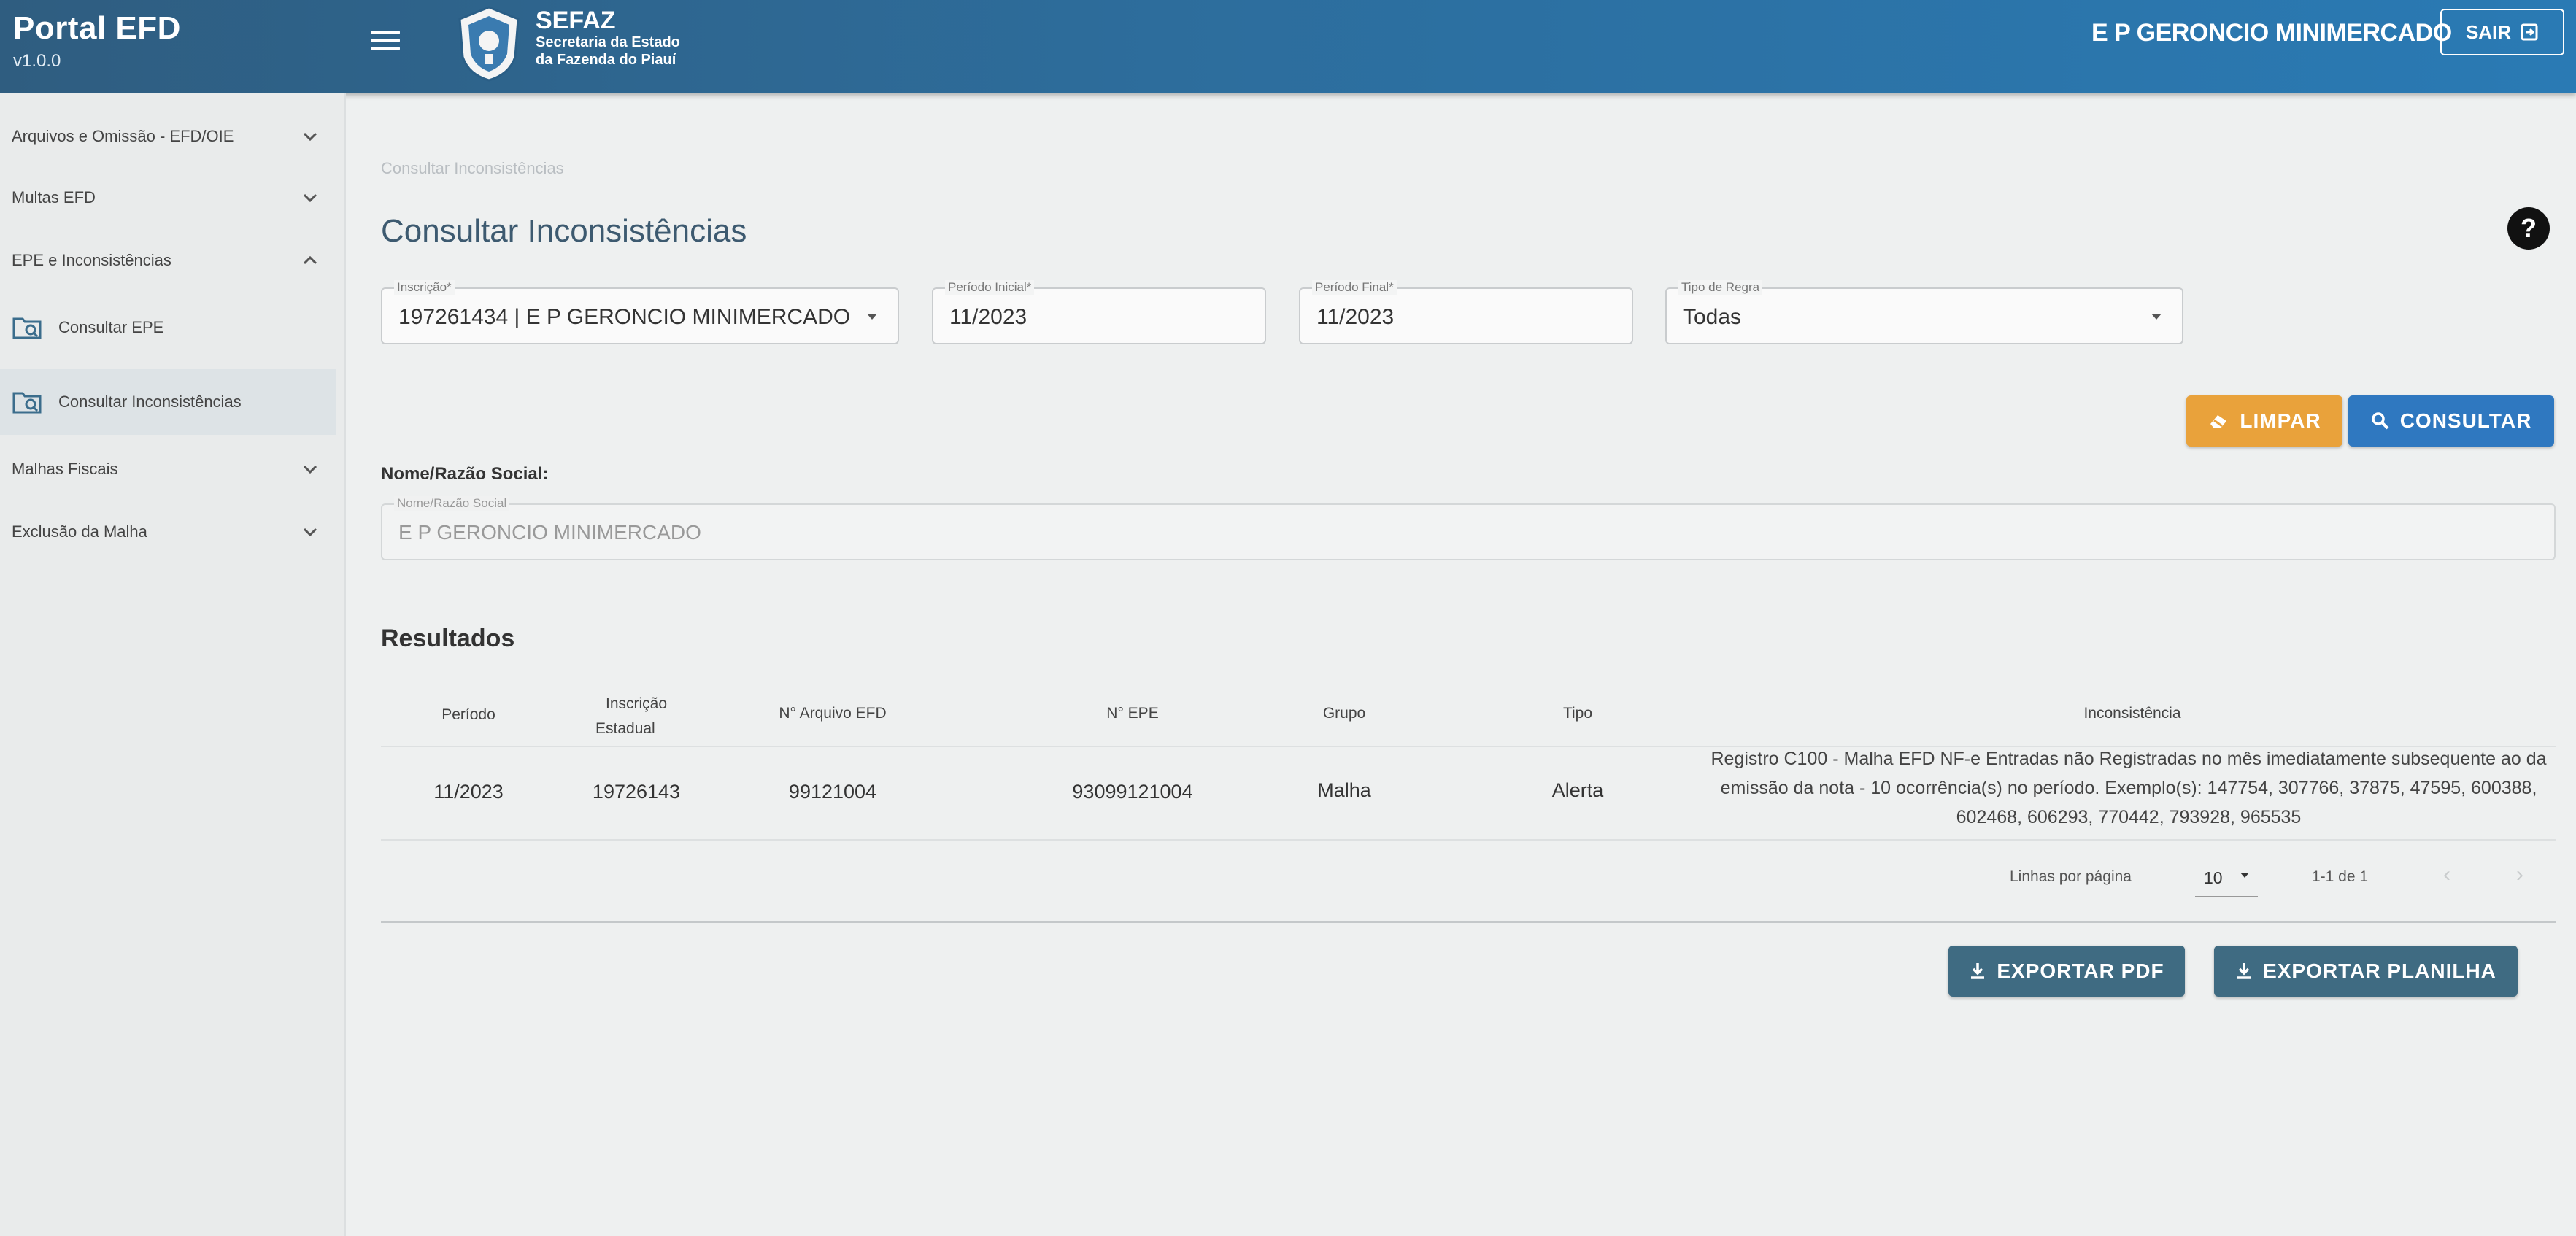 This screenshot has height=1236, width=2576. What do you see at coordinates (171, 531) in the screenshot?
I see `sidebar-item-exclusao-malha: Exclusão da Malha` at bounding box center [171, 531].